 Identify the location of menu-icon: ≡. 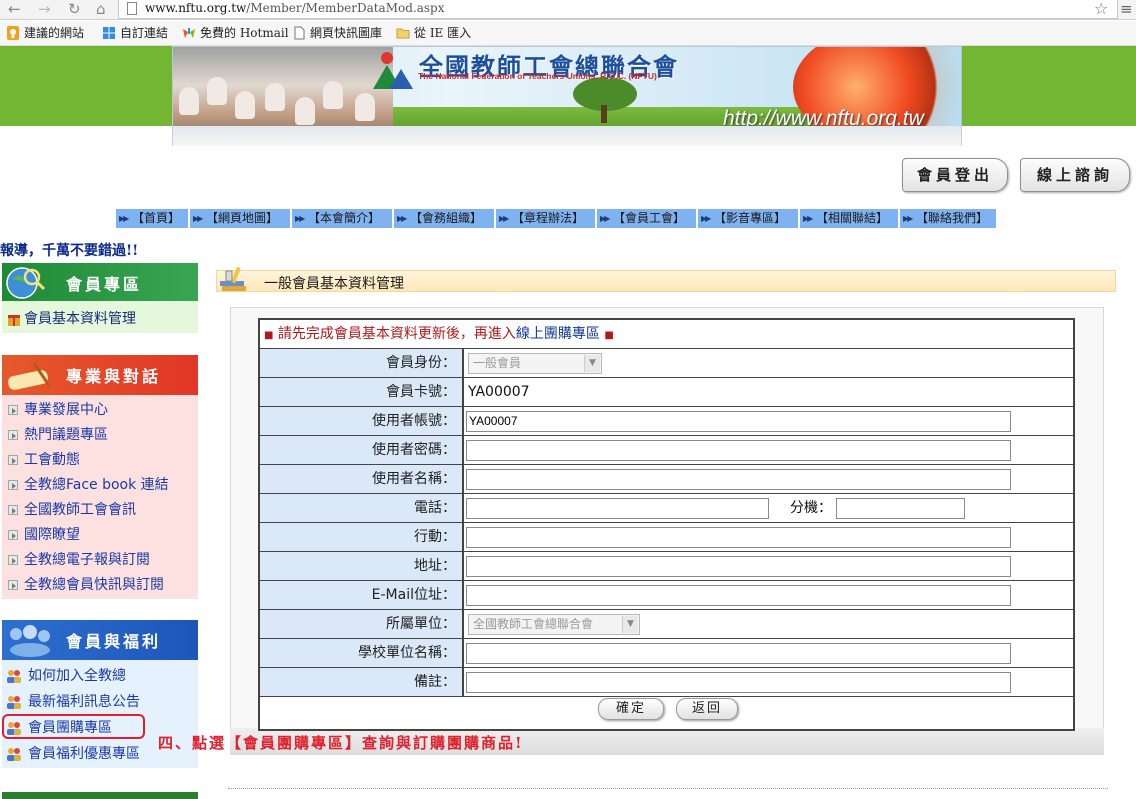
(1126, 9).